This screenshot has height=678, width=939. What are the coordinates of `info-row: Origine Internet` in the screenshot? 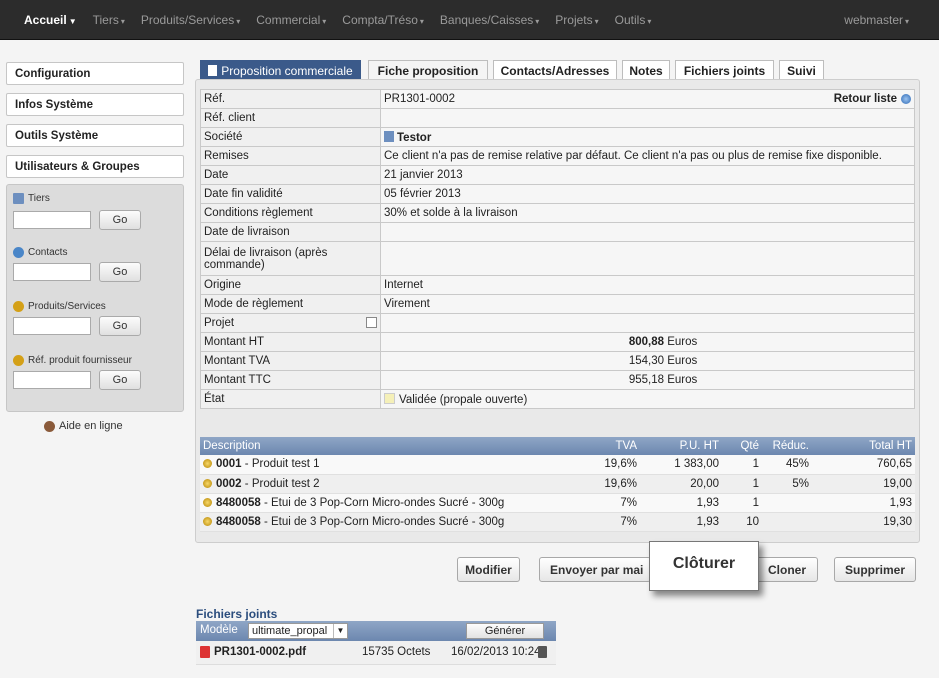 It's located at (557, 285).